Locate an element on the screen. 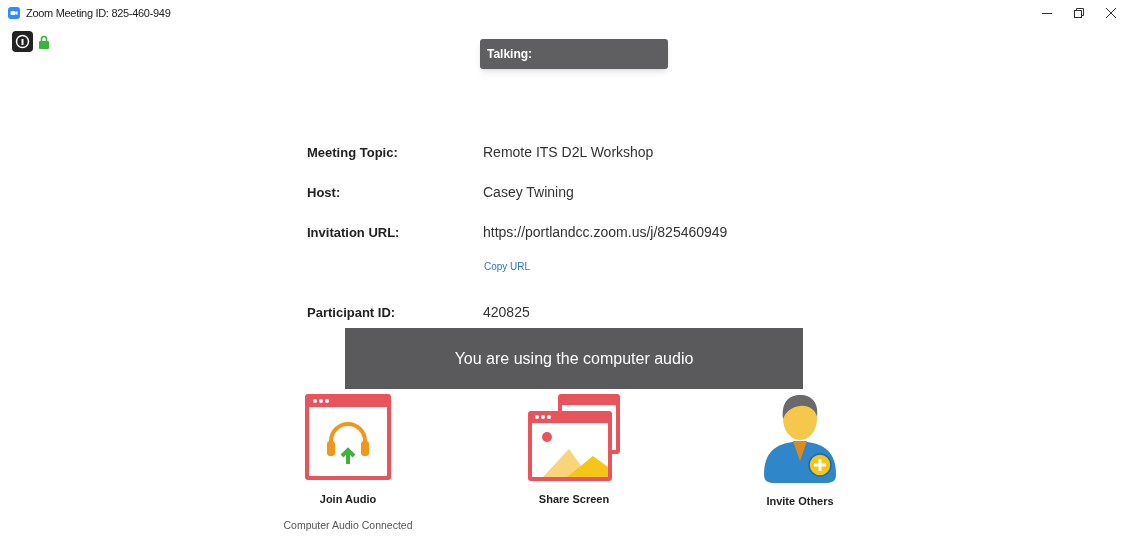  info-value: https://portlandcc.zoom.us/j/825460949 is located at coordinates (605, 232).